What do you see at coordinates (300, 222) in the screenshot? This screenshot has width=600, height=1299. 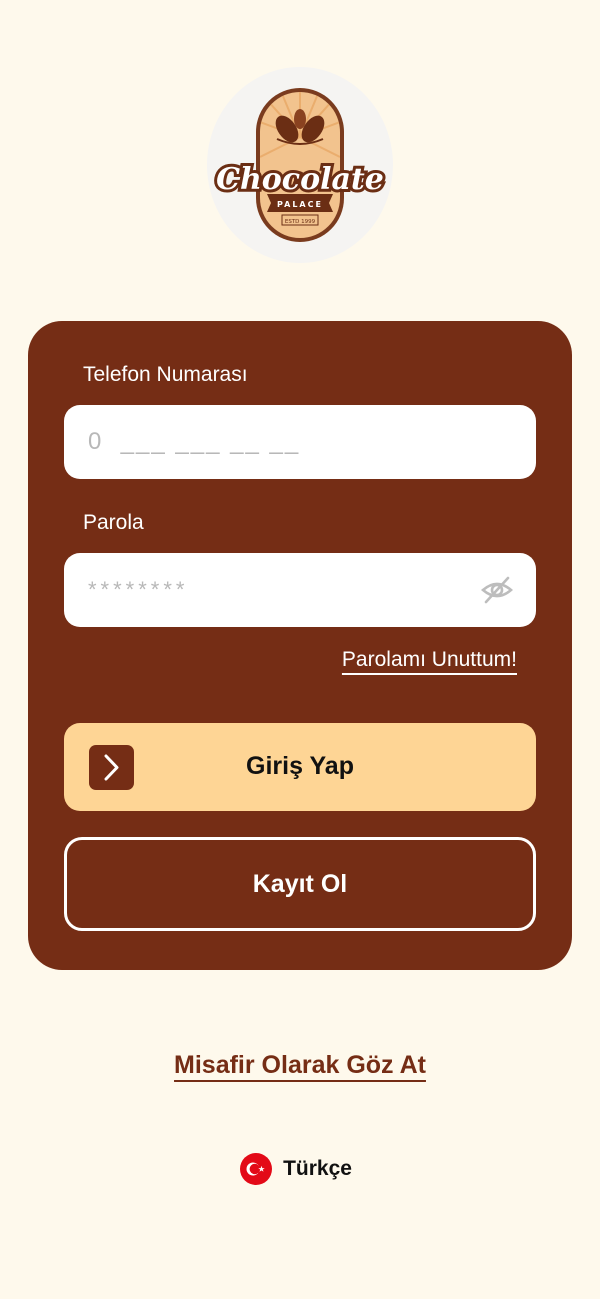 I see `logo-estd-text: ESTD 1999` at bounding box center [300, 222].